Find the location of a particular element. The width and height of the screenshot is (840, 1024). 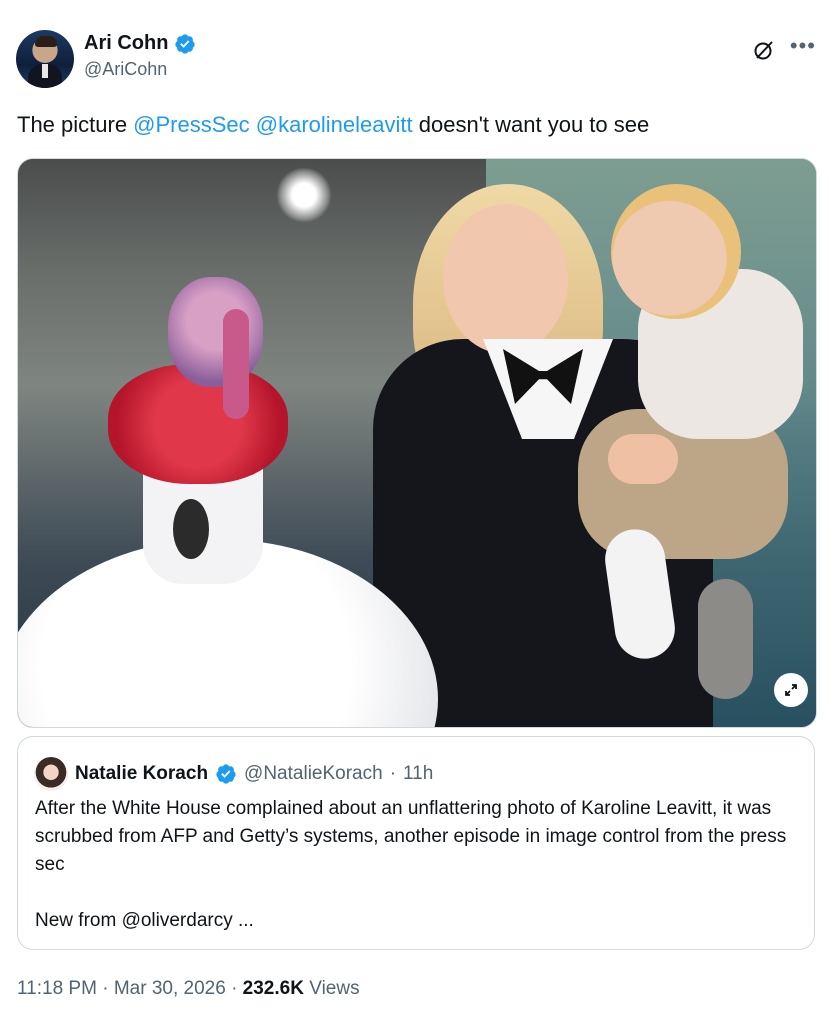

expand-media-button is located at coordinates (791, 690).